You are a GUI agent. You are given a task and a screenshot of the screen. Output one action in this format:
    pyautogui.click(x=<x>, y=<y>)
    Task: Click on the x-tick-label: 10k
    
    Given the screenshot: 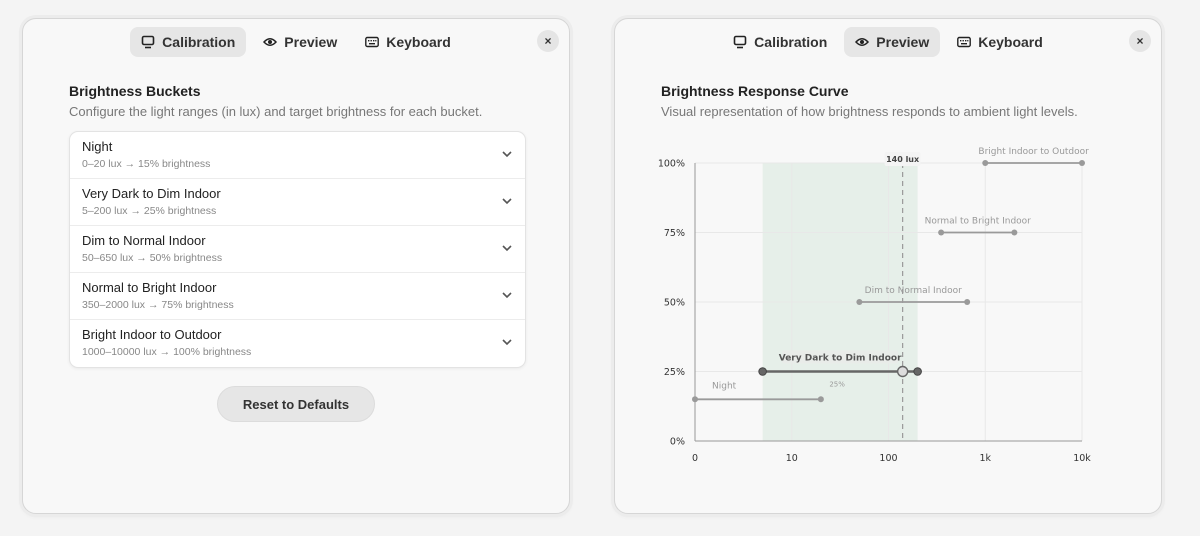 What is the action you would take?
    pyautogui.click(x=1082, y=458)
    